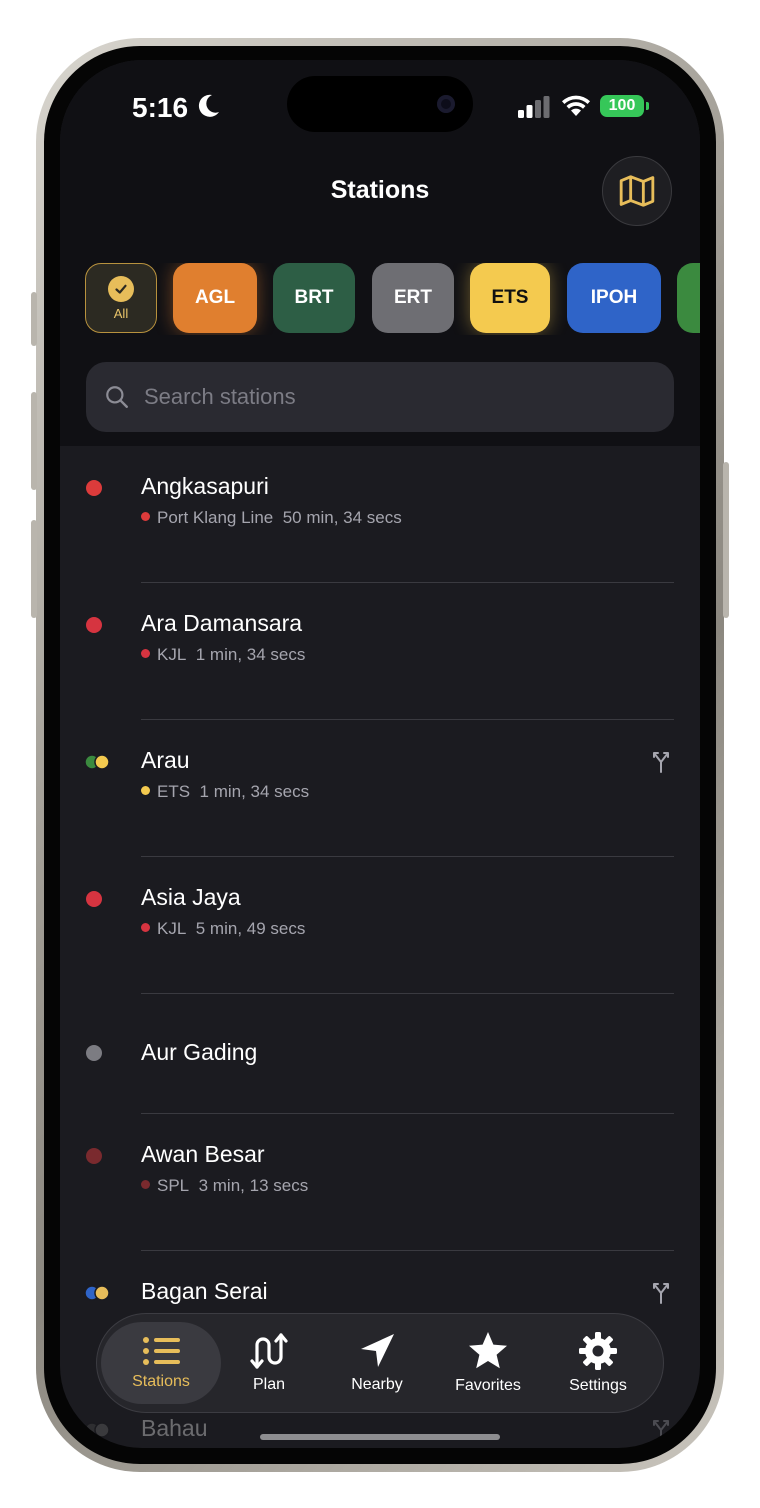 Image resolution: width=760 pixels, height=1508 pixels. Describe the element at coordinates (598, 1385) in the screenshot. I see `tab-label: Settings` at that location.